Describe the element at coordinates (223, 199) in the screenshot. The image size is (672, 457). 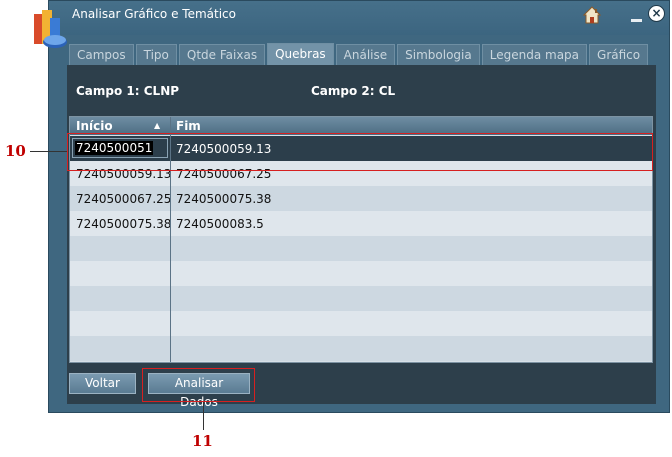
I see `fim-cell: 7240500075.38` at that location.